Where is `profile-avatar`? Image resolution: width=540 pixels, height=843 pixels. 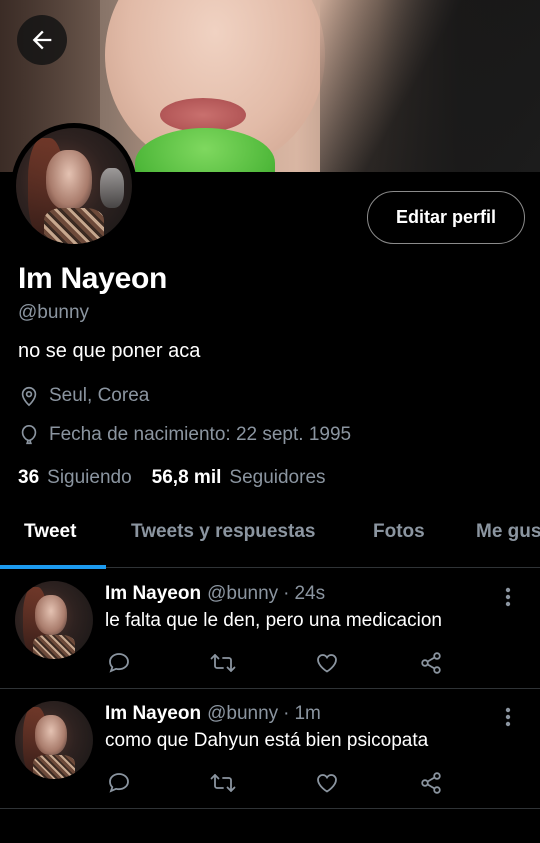 profile-avatar is located at coordinates (74, 186).